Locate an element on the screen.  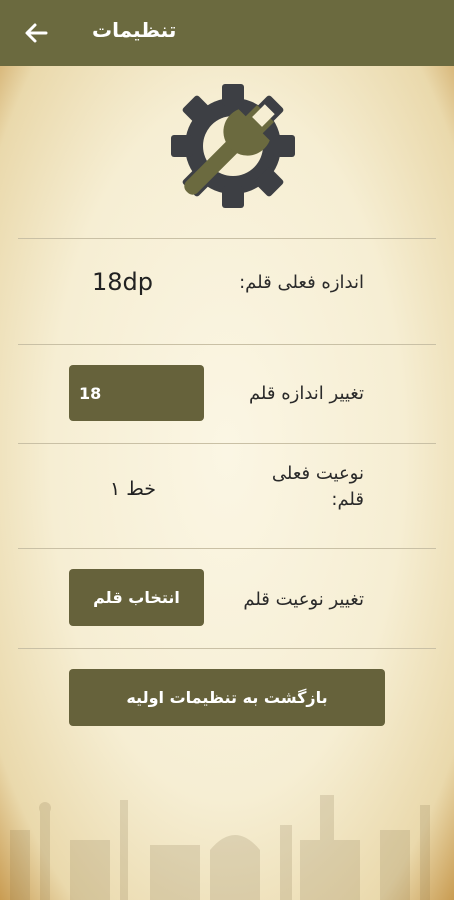
gear-wrench-icon is located at coordinates (233, 146).